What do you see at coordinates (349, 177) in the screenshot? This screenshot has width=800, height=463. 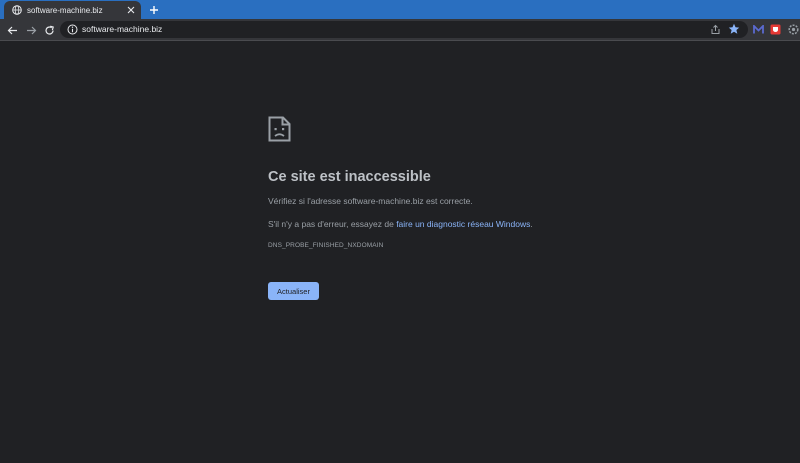 I see `error-heading: Ce site est inaccessible` at bounding box center [349, 177].